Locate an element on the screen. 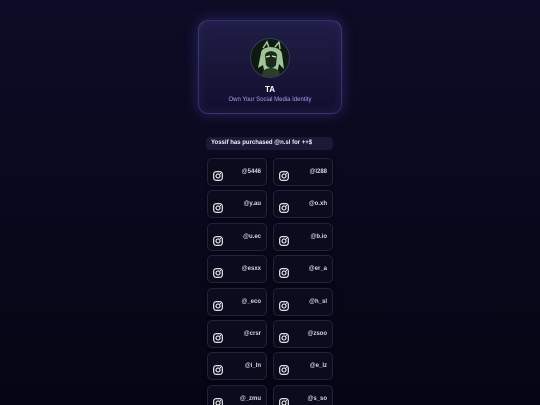 This screenshot has height=405, width=540. handle-card: @_eco is located at coordinates (237, 301).